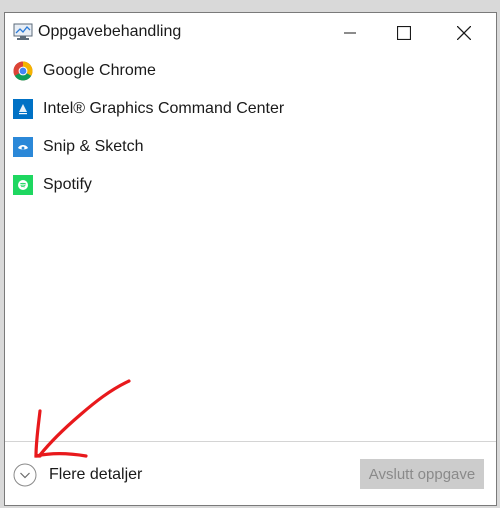 This screenshot has height=508, width=500. I want to click on minimize-button, so click(350, 33).